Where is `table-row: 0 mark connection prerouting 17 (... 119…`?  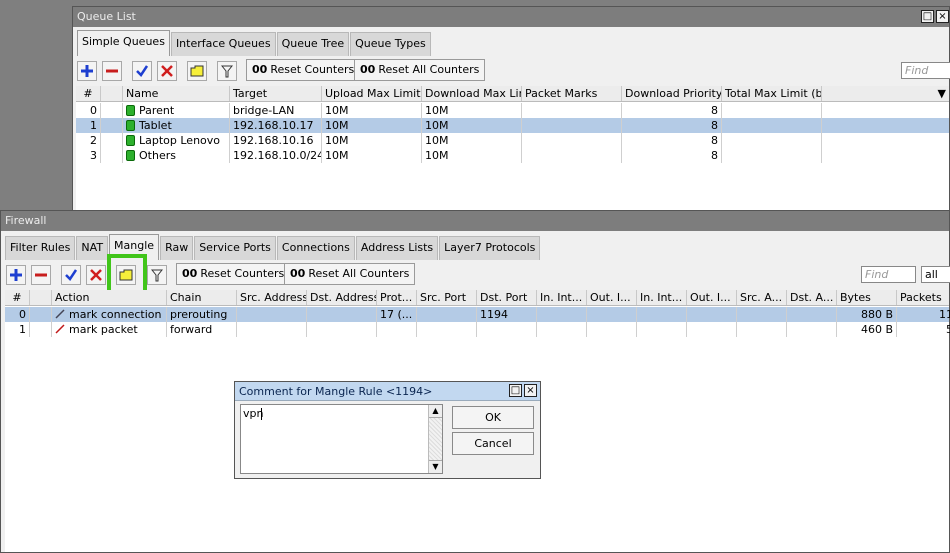 table-row: 0 mark connection prerouting 17 (... 119… is located at coordinates (477, 314).